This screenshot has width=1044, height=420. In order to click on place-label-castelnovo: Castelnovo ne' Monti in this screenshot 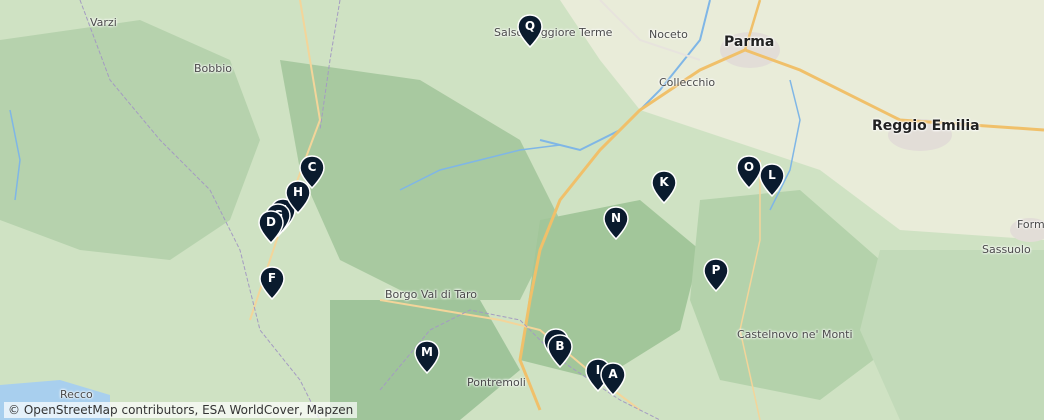, I will do `click(795, 334)`.